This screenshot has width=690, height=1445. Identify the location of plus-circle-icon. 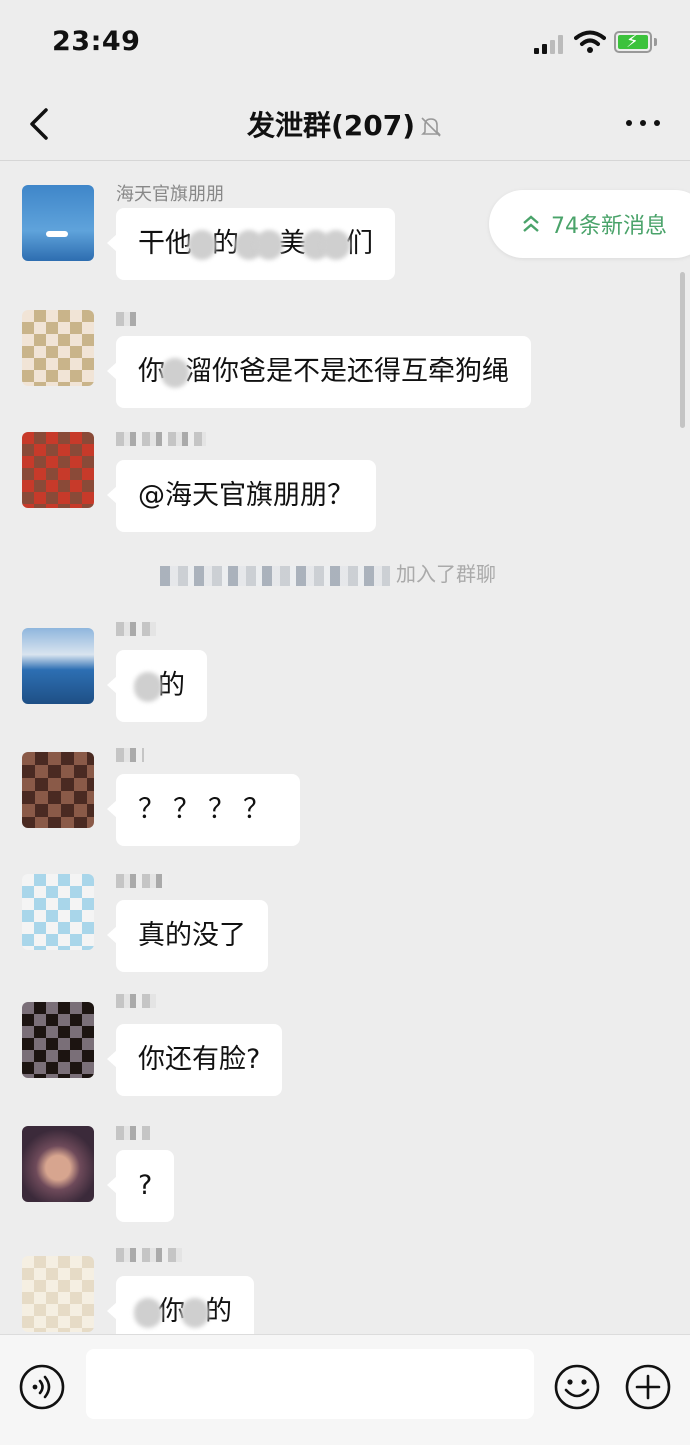
(648, 1387).